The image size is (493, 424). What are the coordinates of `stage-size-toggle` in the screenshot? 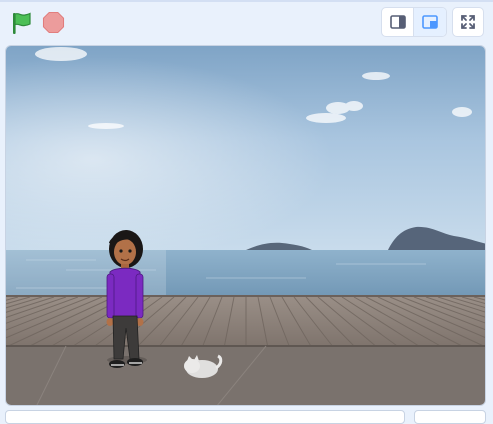 It's located at (414, 22).